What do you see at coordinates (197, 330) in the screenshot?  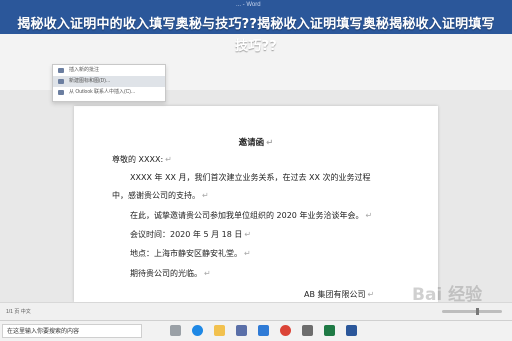 I see `edge-icon` at bounding box center [197, 330].